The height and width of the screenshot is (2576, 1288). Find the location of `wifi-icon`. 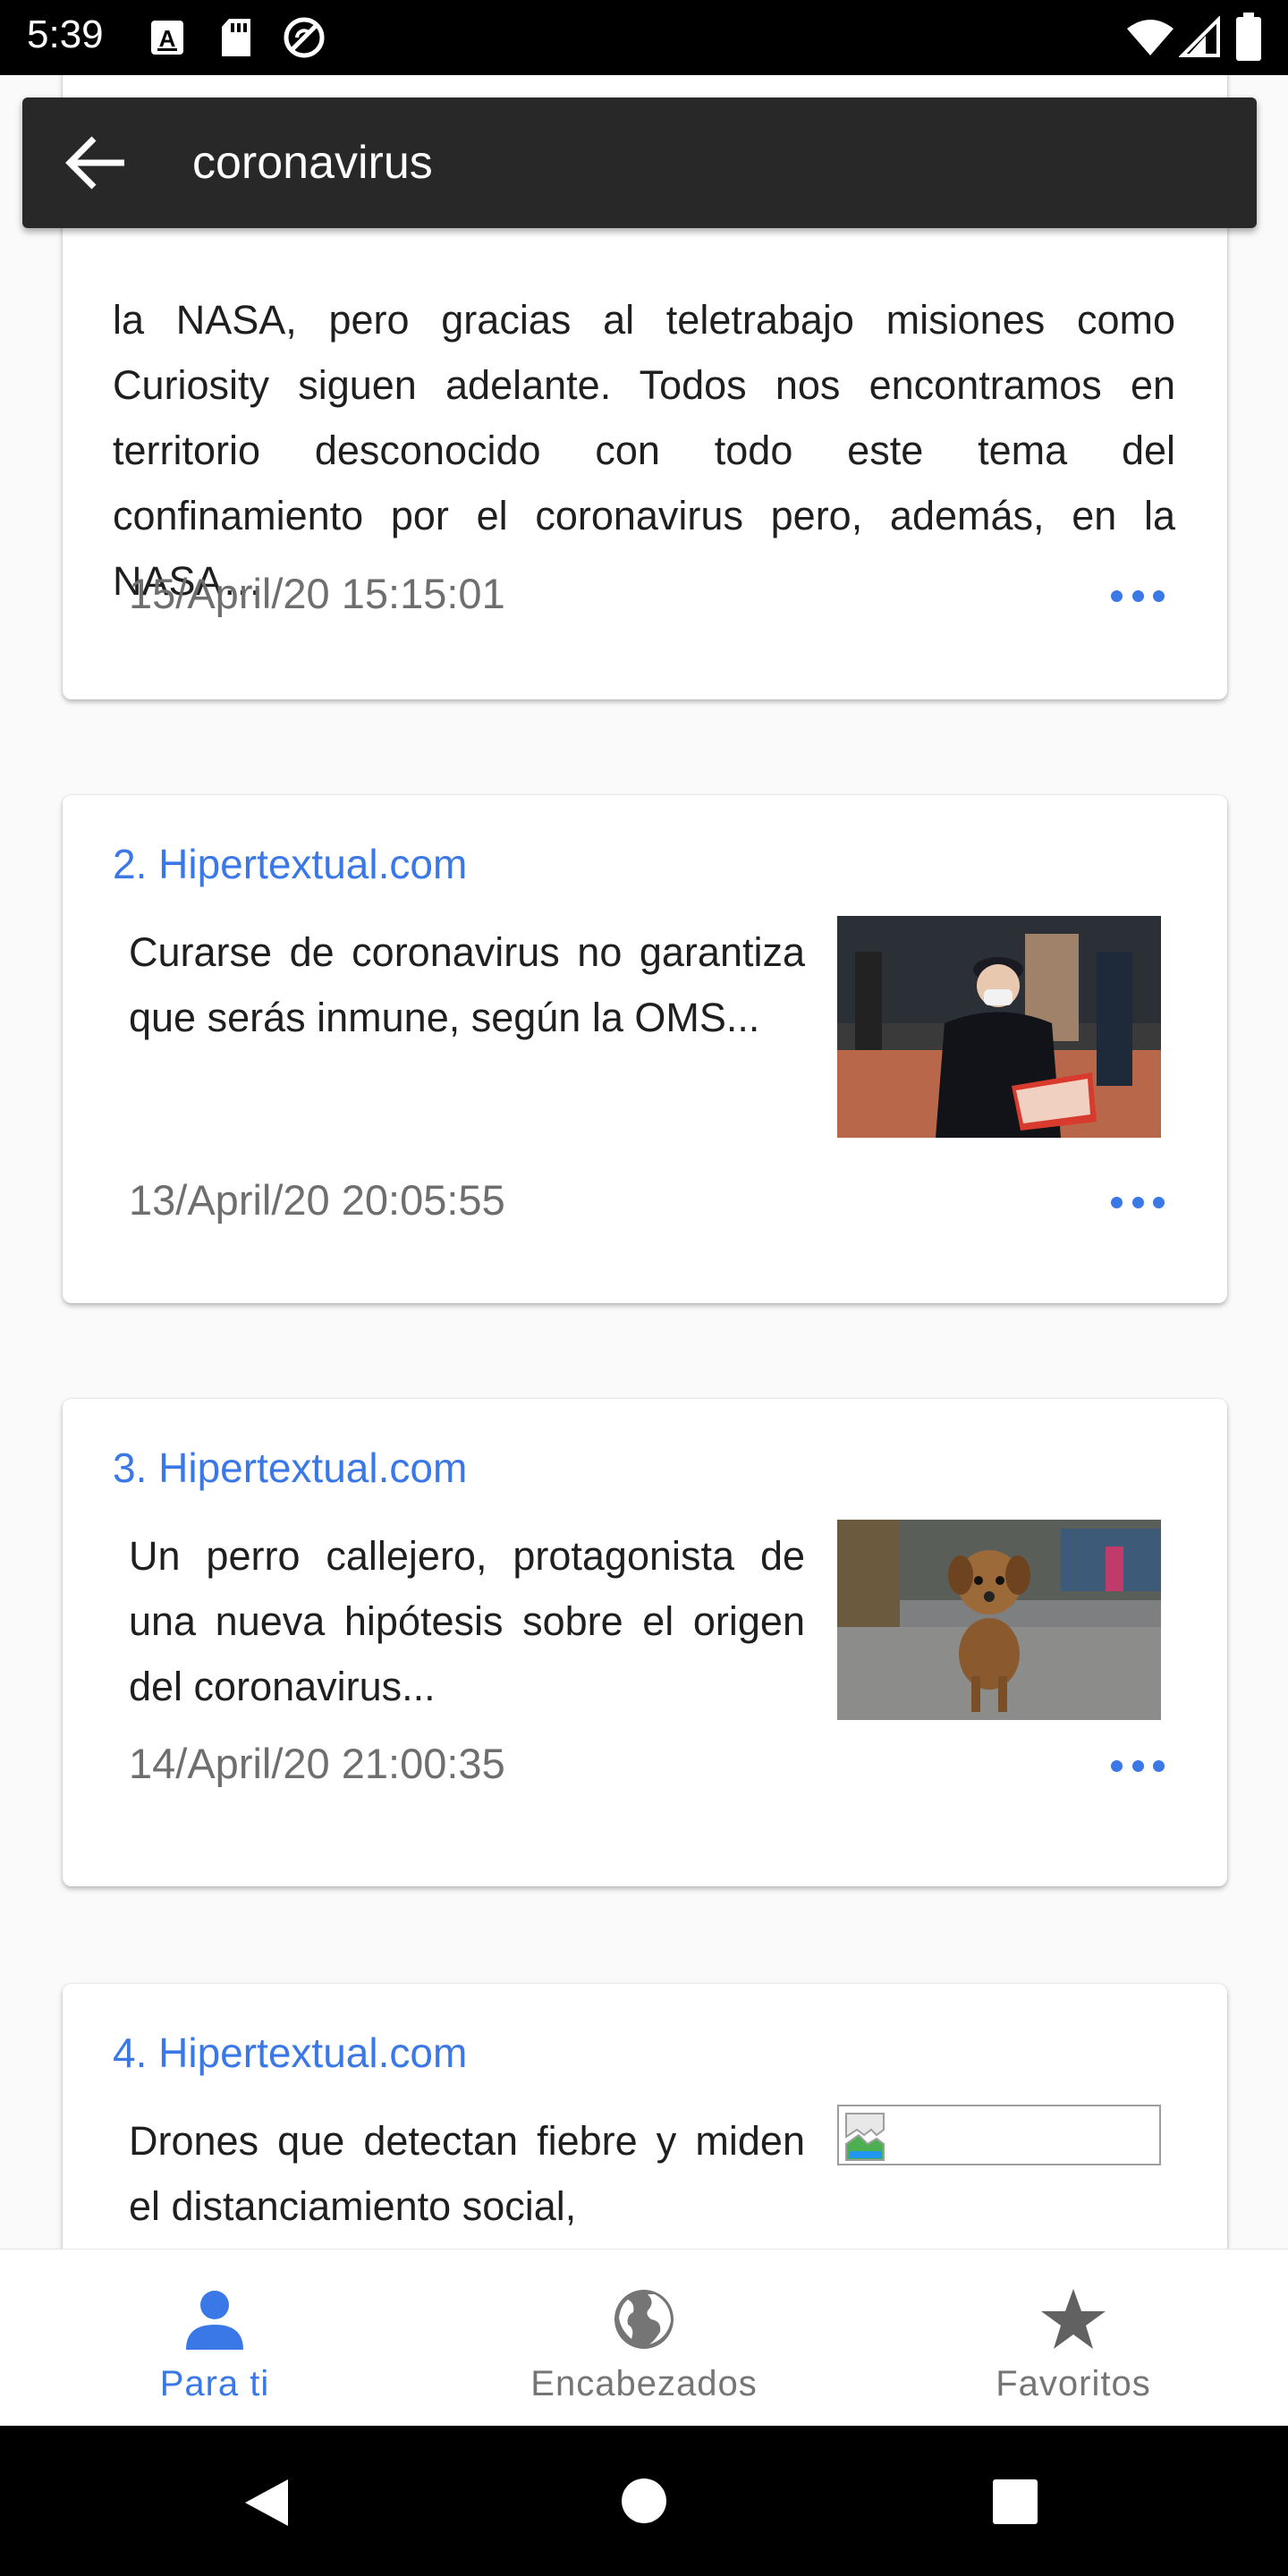

wifi-icon is located at coordinates (1150, 37).